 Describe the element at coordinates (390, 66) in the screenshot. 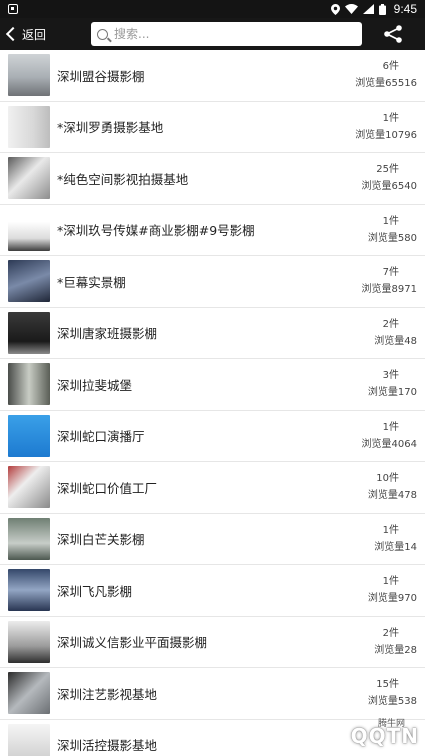

I see `item-count: 6件` at that location.